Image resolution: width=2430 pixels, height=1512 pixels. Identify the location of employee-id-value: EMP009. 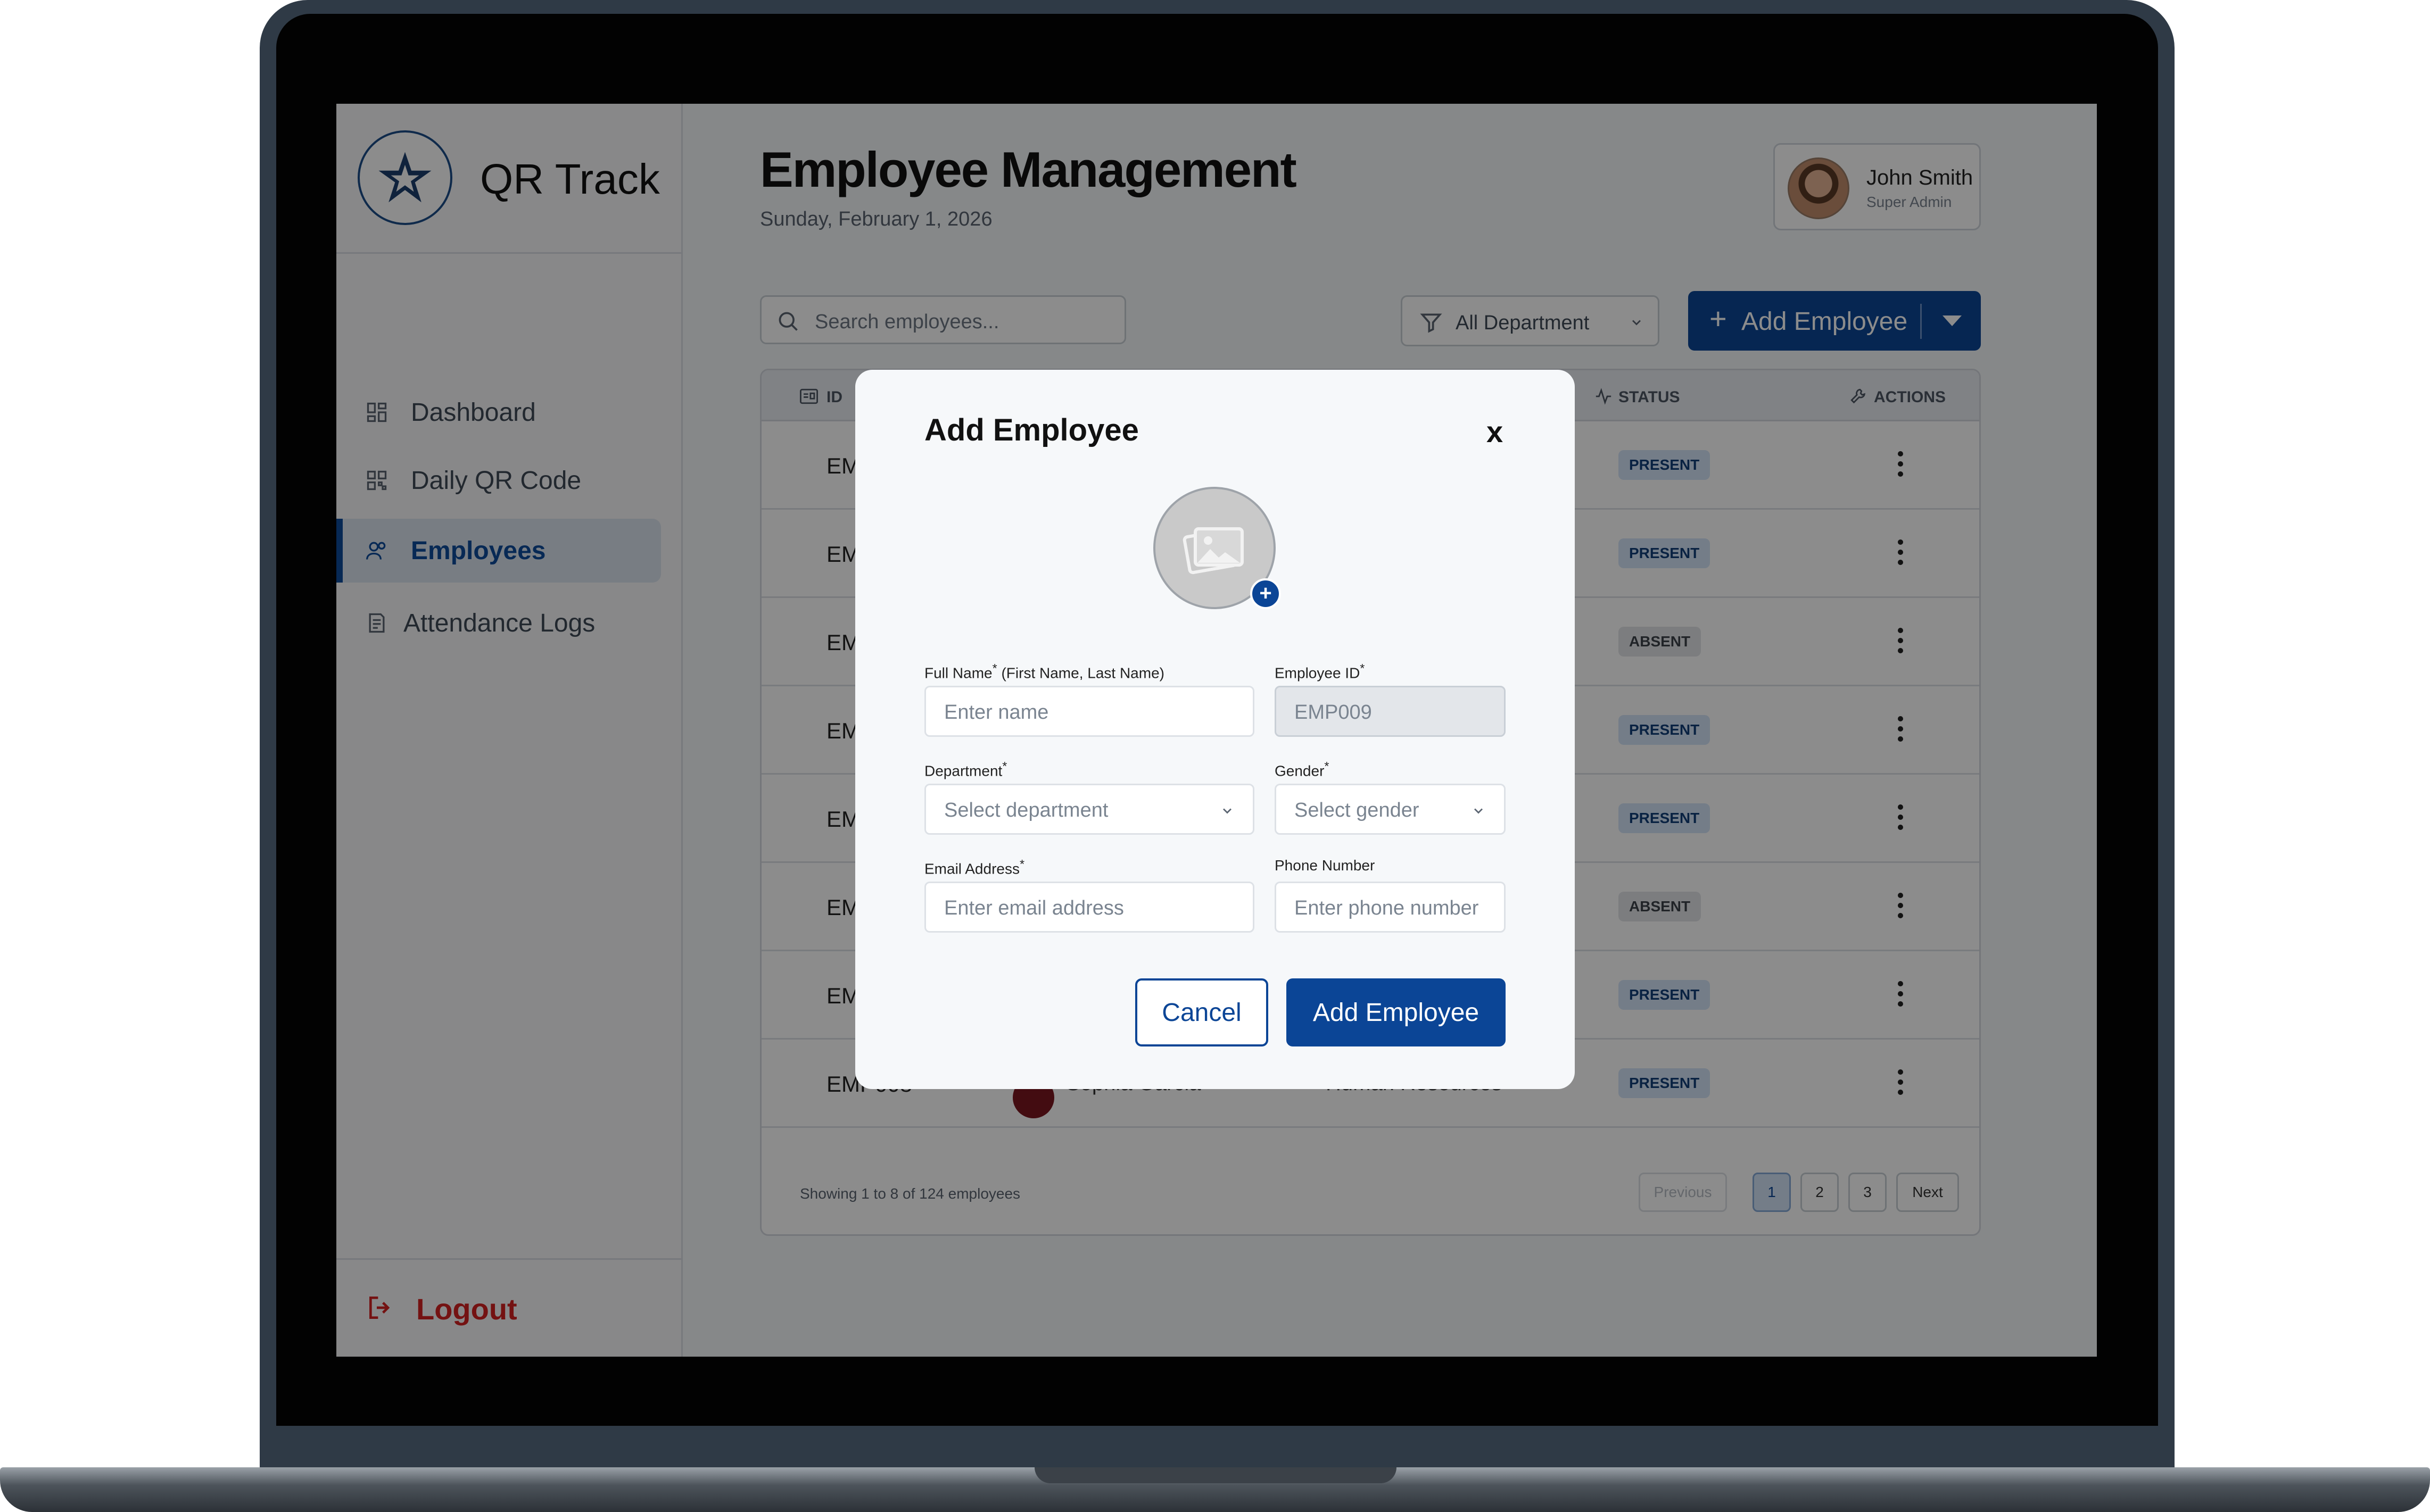
(1333, 712).